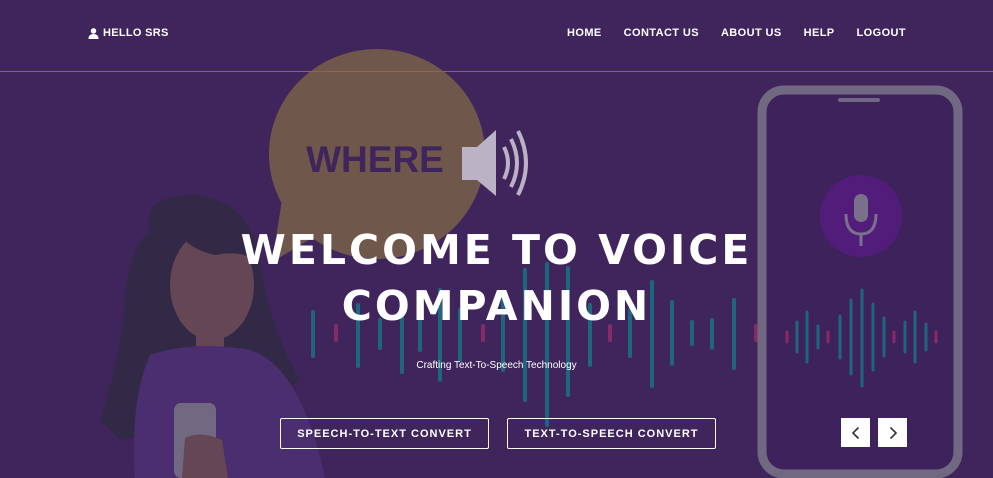  What do you see at coordinates (861, 216) in the screenshot?
I see `microphone-icon` at bounding box center [861, 216].